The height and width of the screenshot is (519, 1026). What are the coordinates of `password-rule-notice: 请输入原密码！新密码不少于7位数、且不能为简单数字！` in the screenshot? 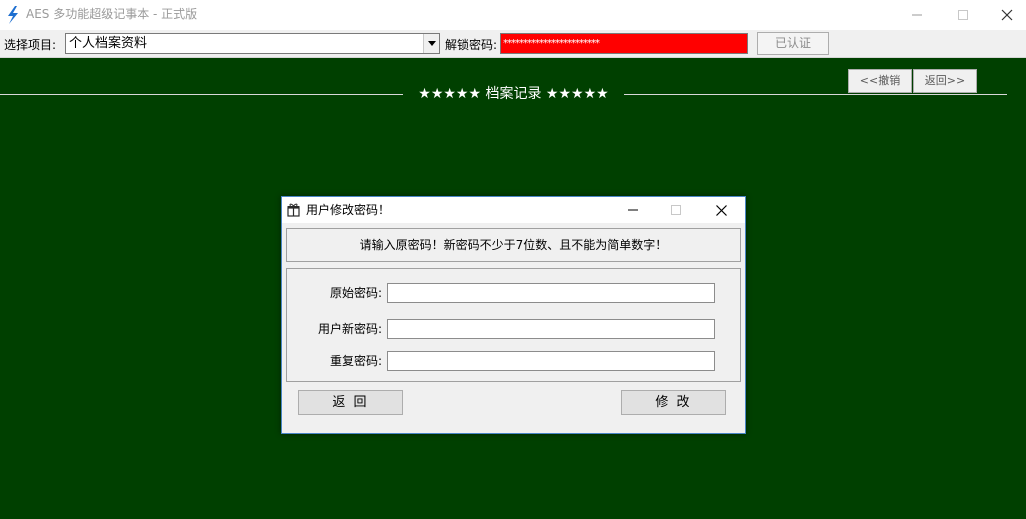 It's located at (513, 245).